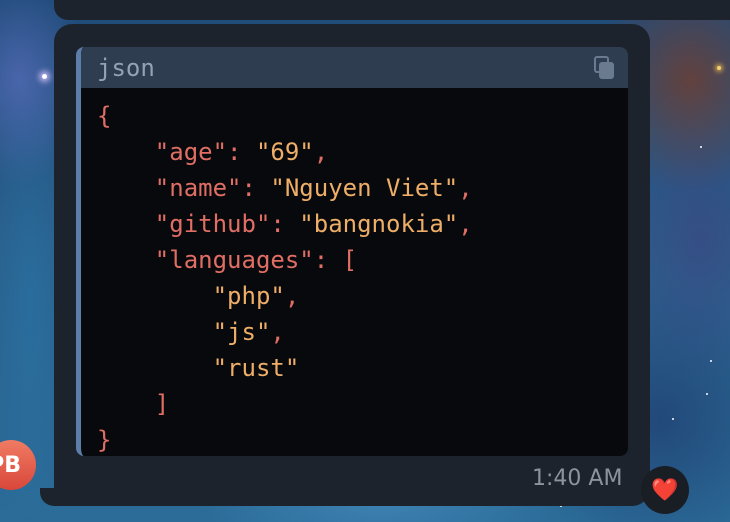 Image resolution: width=730 pixels, height=522 pixels. I want to click on code-token-punct: ], so click(162, 404).